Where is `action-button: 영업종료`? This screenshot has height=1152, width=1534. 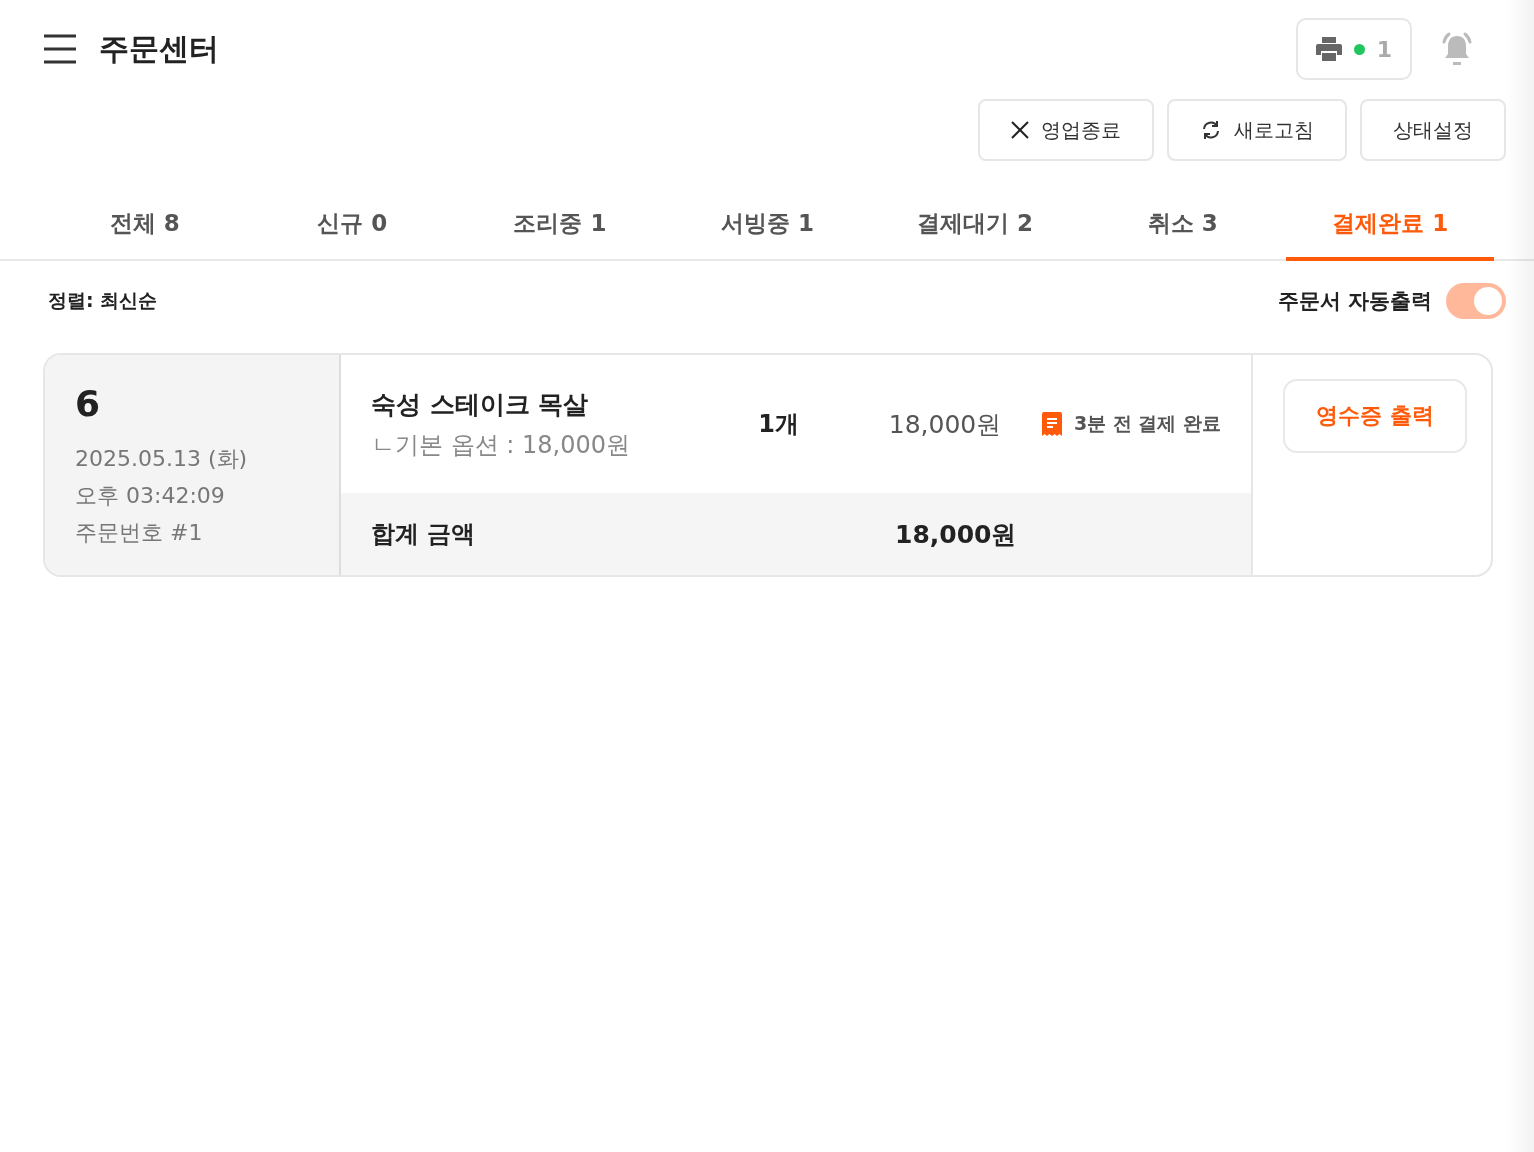 action-button: 영업종료 is located at coordinates (1066, 130).